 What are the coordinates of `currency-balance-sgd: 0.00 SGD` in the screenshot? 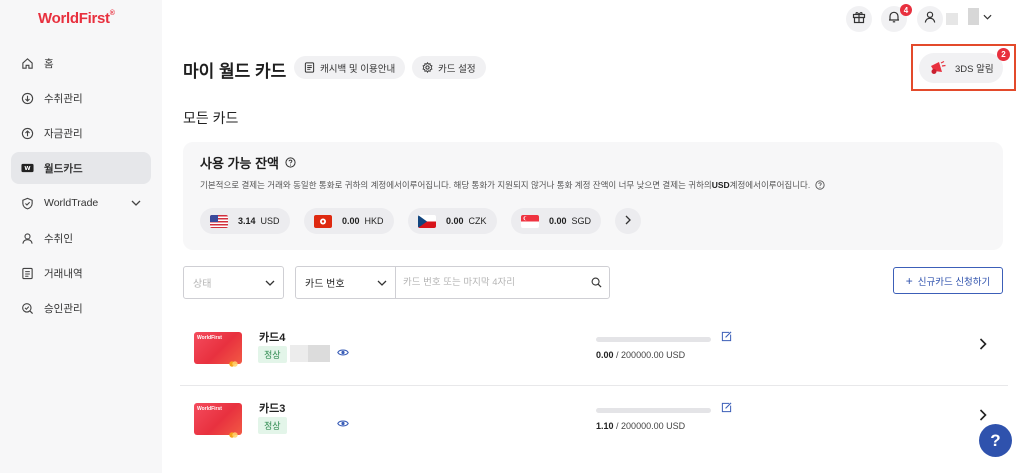 It's located at (556, 221).